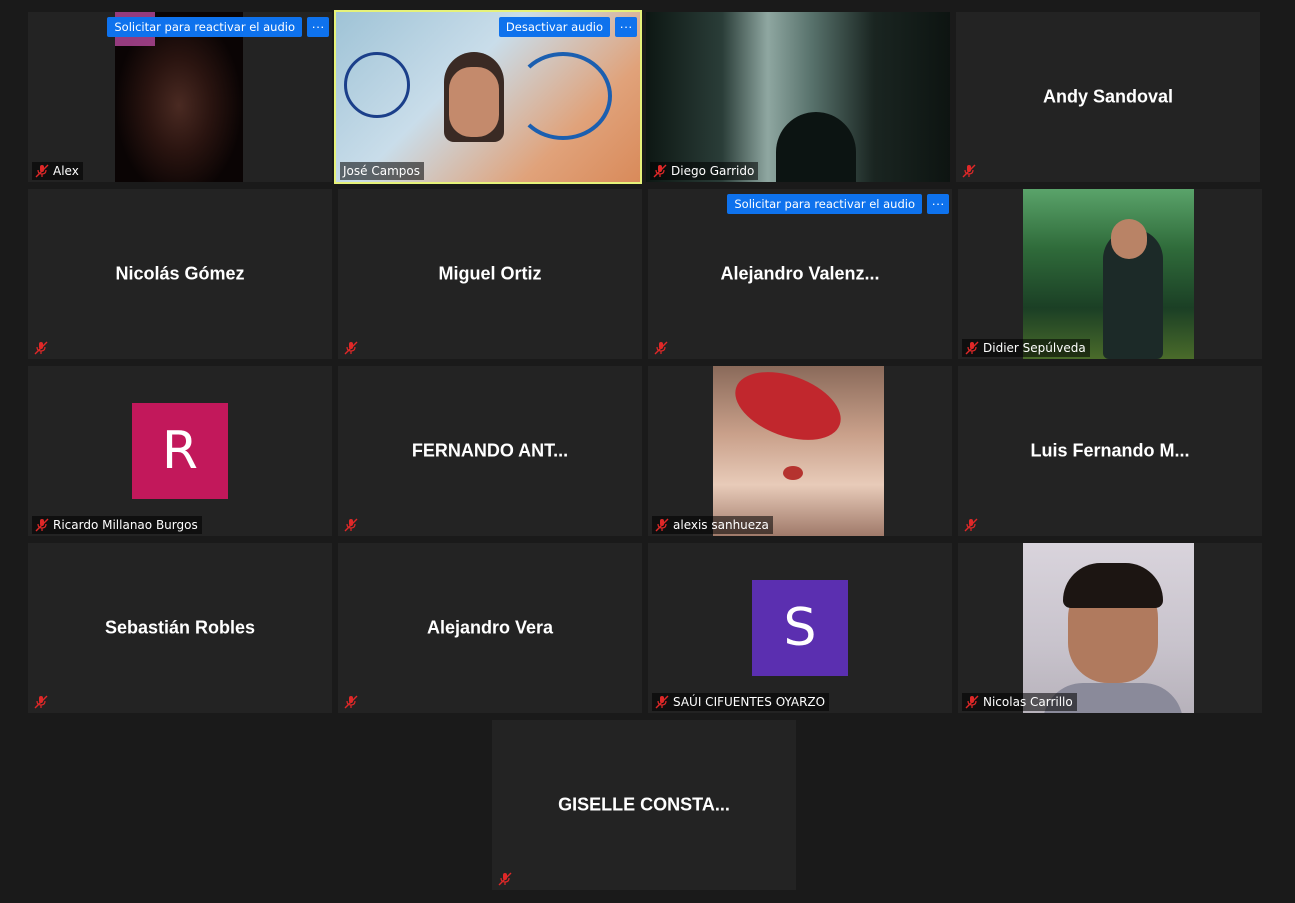 The width and height of the screenshot is (1295, 903). I want to click on participant-display-name: Miguel Ortiz, so click(490, 273).